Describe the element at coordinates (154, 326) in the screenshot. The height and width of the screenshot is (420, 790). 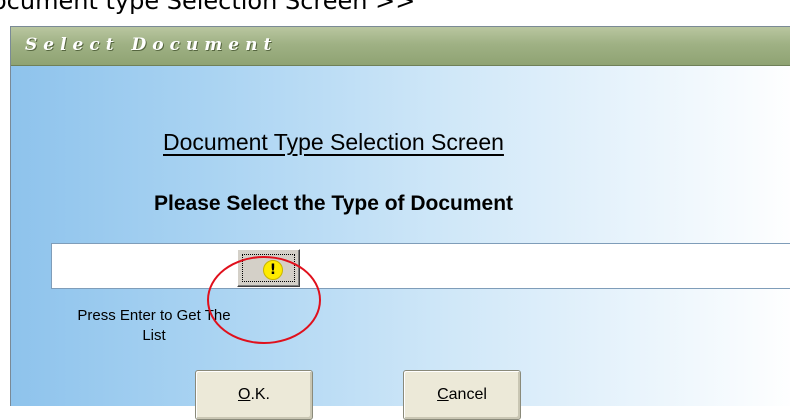
I see `hint-text: Press Enter to Get The List` at that location.